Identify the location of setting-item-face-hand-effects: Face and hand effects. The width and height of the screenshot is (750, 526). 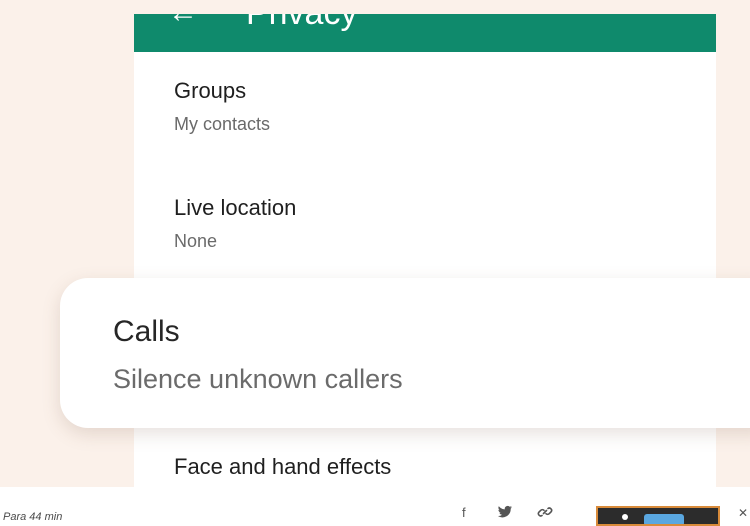
(282, 467).